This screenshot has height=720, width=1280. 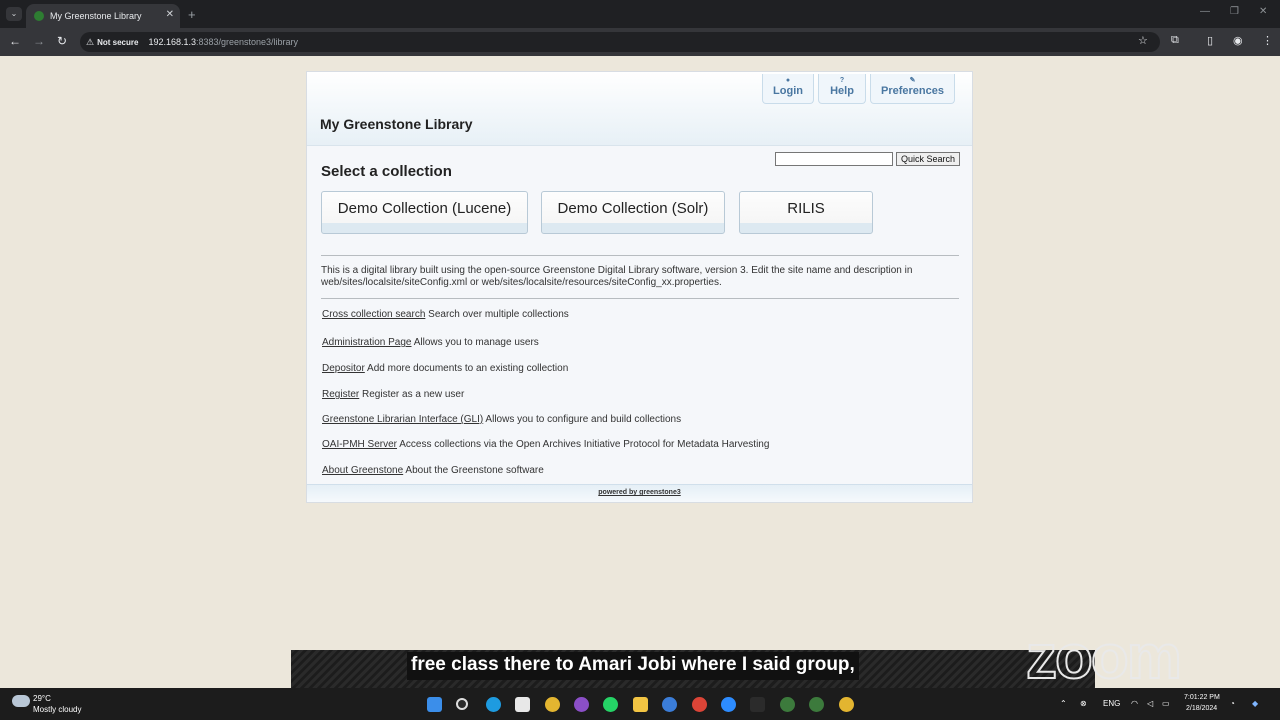 I want to click on back-icon: ←, so click(x=15, y=41).